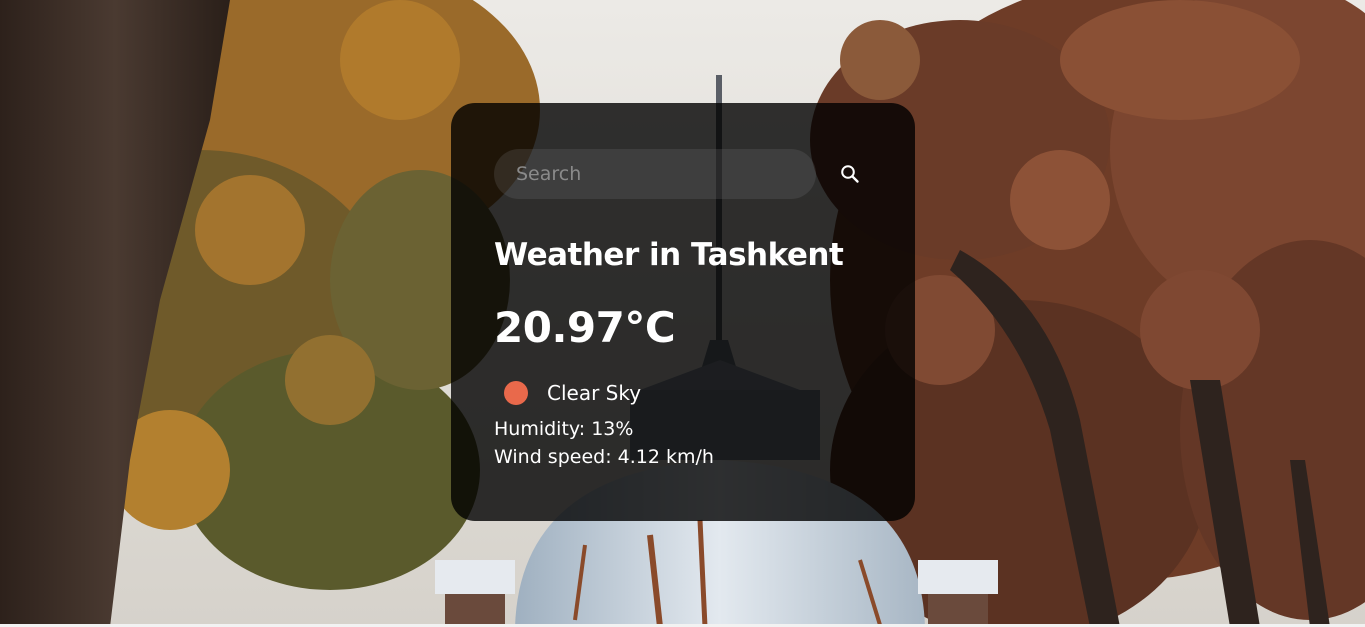 The height and width of the screenshot is (627, 1365). What do you see at coordinates (604, 456) in the screenshot?
I see `wind-speed: Wind speed: 4.12 km/h` at bounding box center [604, 456].